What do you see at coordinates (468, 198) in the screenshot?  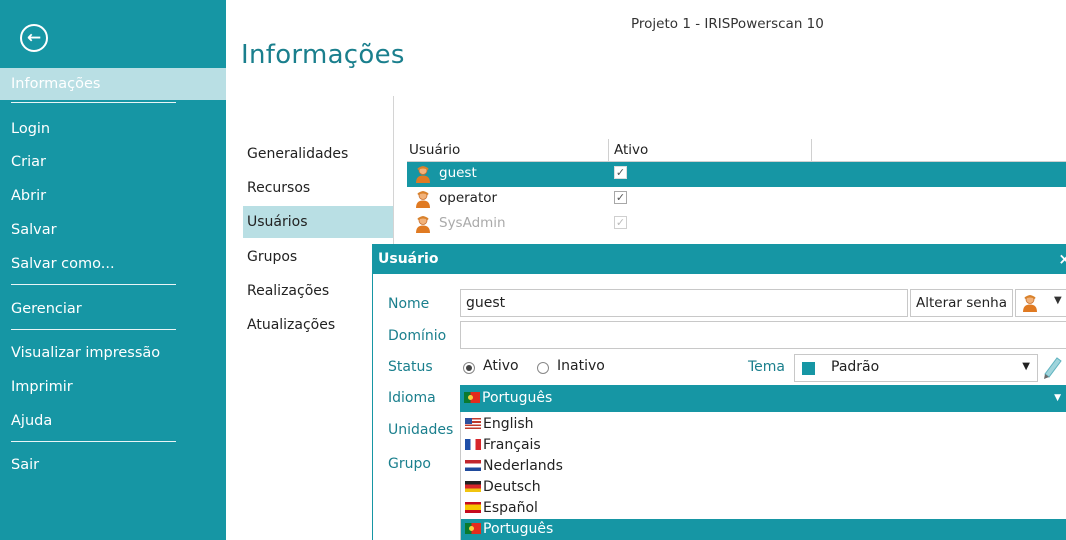 I see `user-name: operator` at bounding box center [468, 198].